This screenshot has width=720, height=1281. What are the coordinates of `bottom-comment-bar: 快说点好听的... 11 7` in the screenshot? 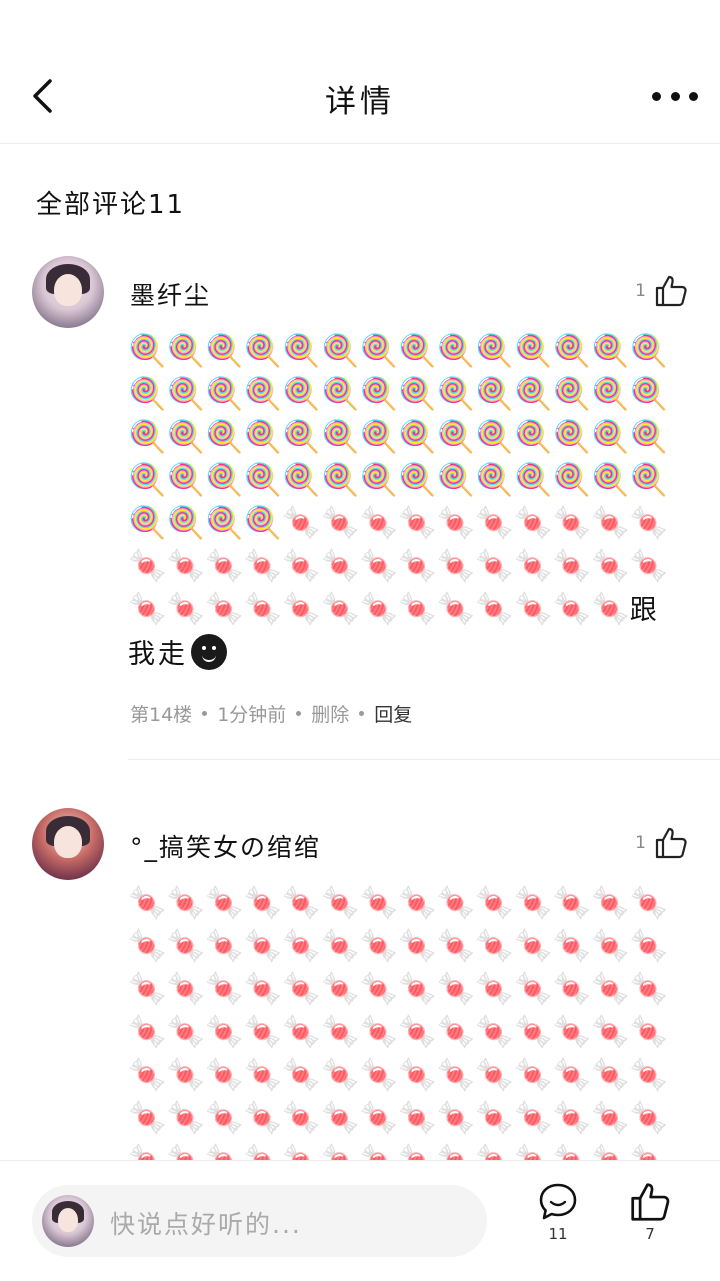 It's located at (360, 1220).